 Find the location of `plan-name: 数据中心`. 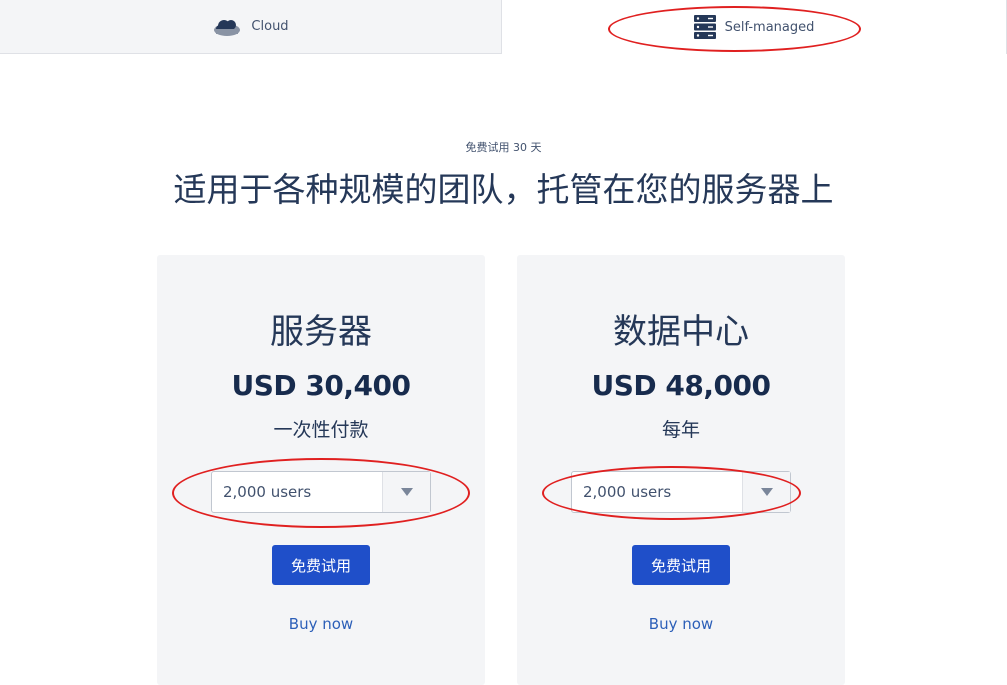

plan-name: 数据中心 is located at coordinates (681, 332).